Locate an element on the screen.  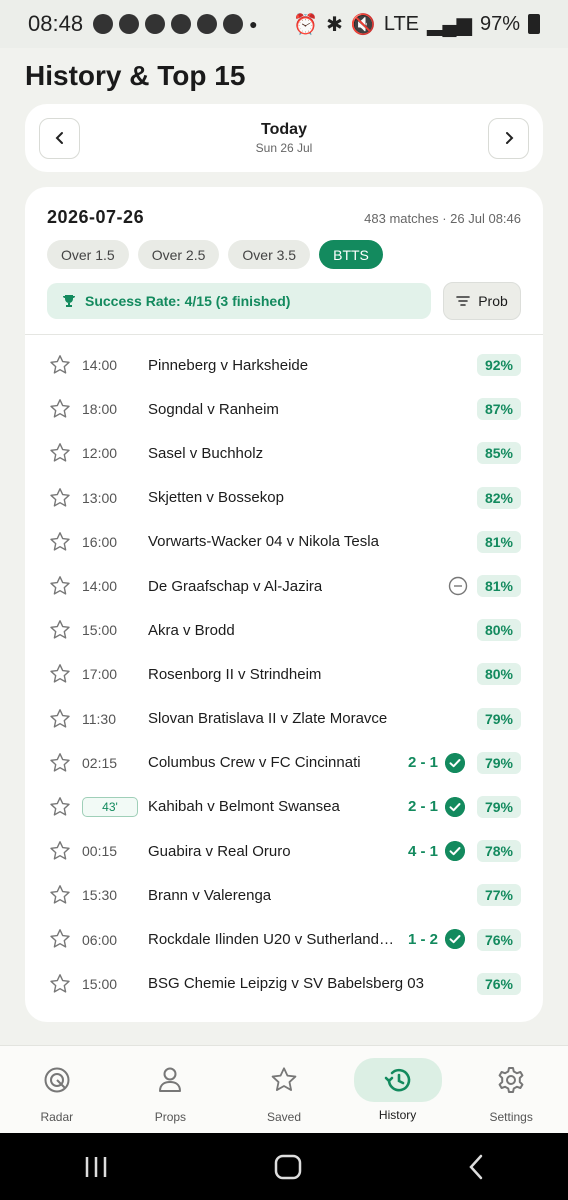
match-row: 18:00 Sogndal v Ranheim 87% is located at coordinates (284, 409).